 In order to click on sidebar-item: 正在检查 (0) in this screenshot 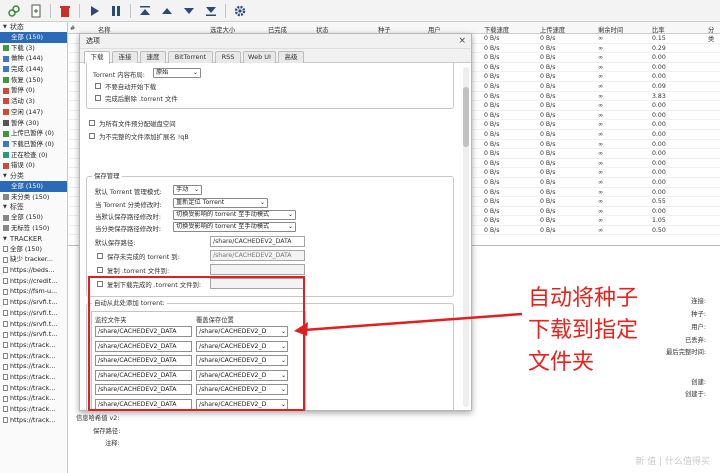, I will do `click(33, 155)`.